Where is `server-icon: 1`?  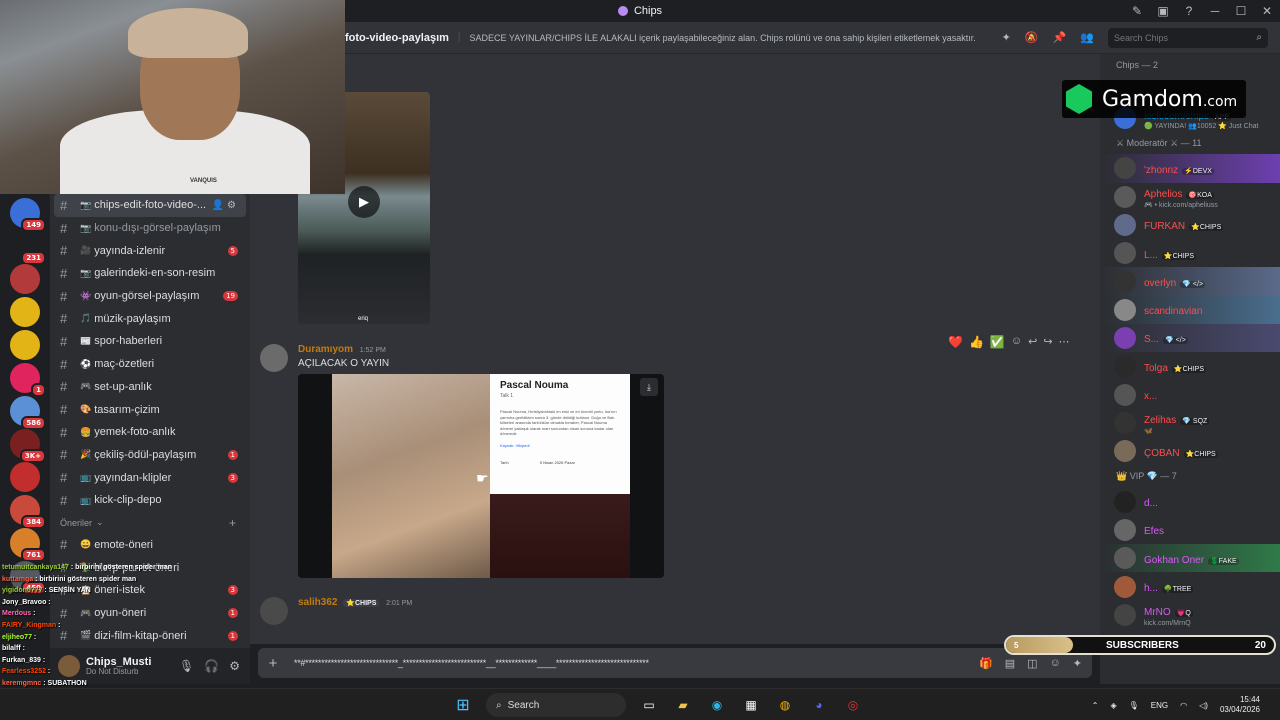 server-icon: 1 is located at coordinates (28, 380).